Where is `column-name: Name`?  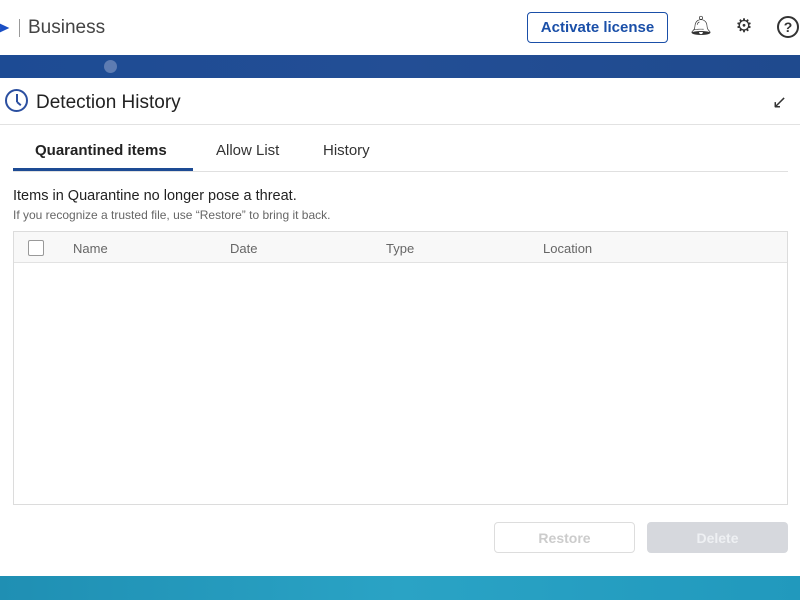 column-name: Name is located at coordinates (90, 248).